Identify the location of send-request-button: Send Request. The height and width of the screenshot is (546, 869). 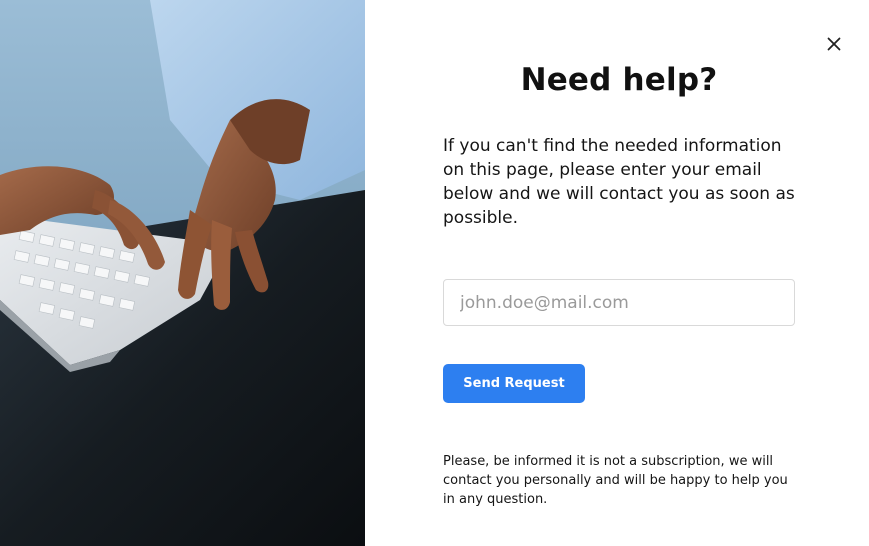
(514, 383).